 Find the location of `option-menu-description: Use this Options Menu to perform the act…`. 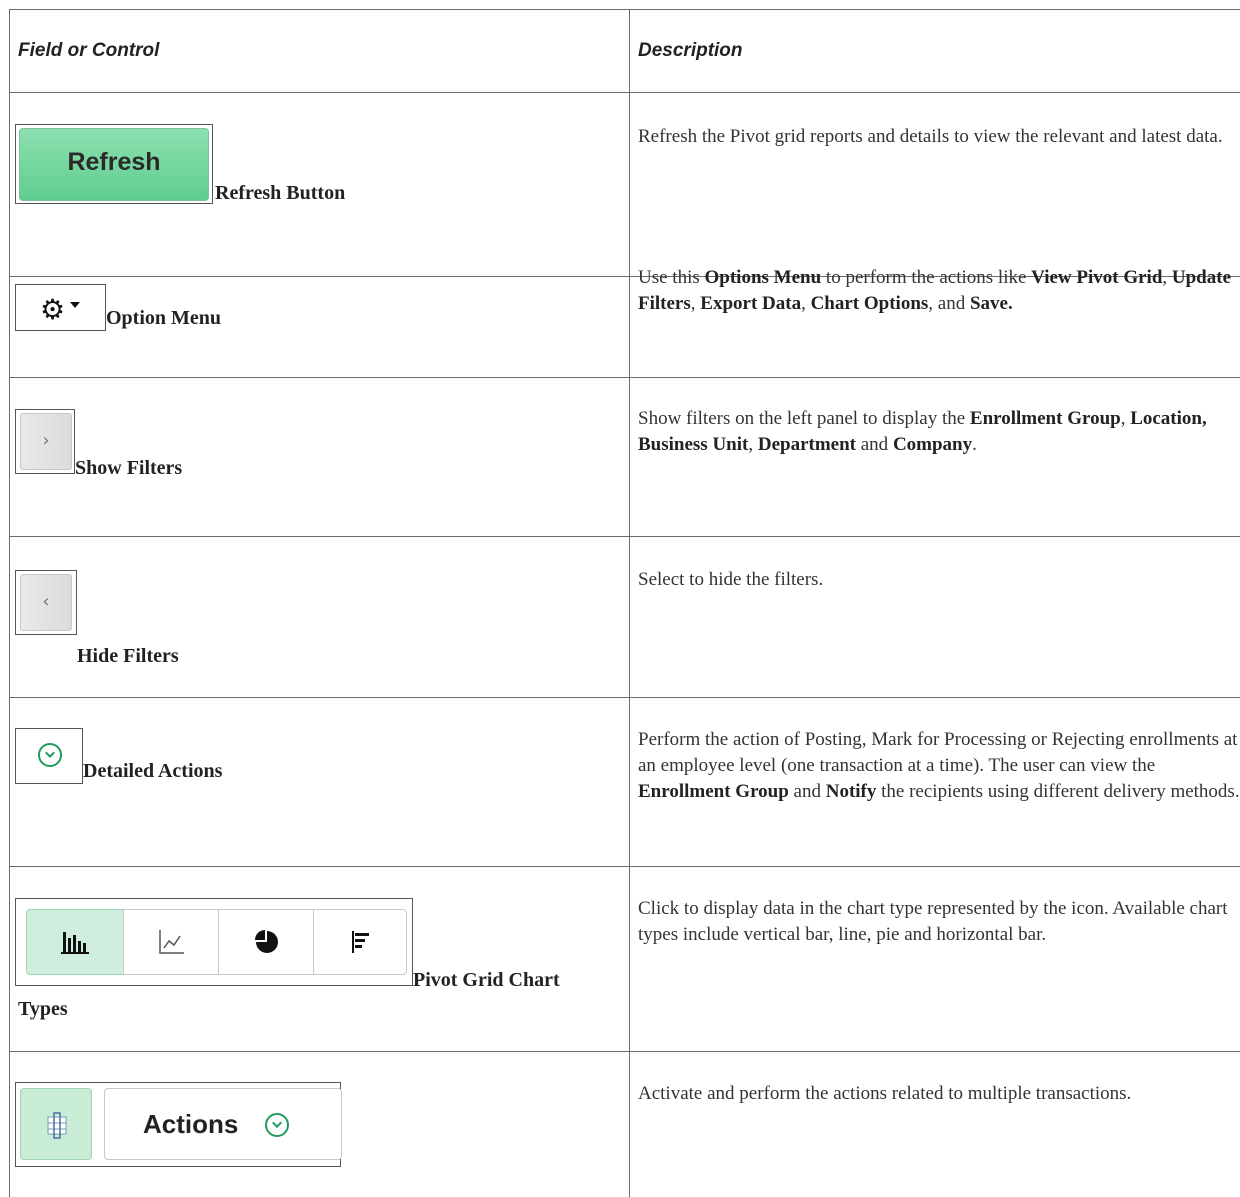

option-menu-description: Use this Options Menu to perform the act… is located at coordinates (935, 290).